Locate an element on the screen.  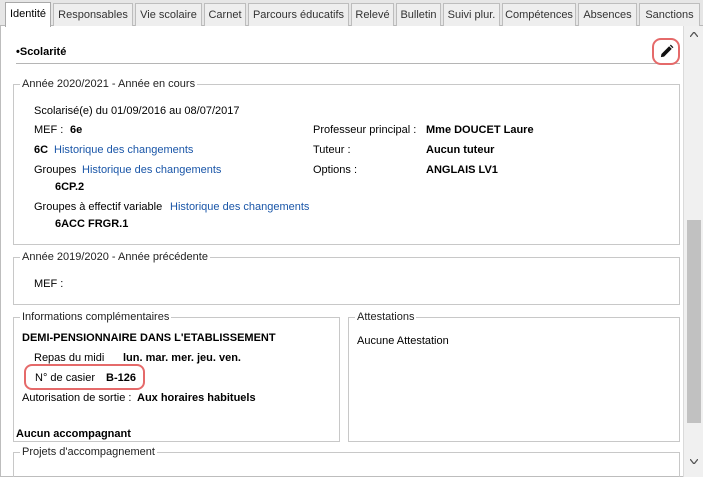
exit-authorization-label: Autorisation de sortie : is located at coordinates (77, 398).